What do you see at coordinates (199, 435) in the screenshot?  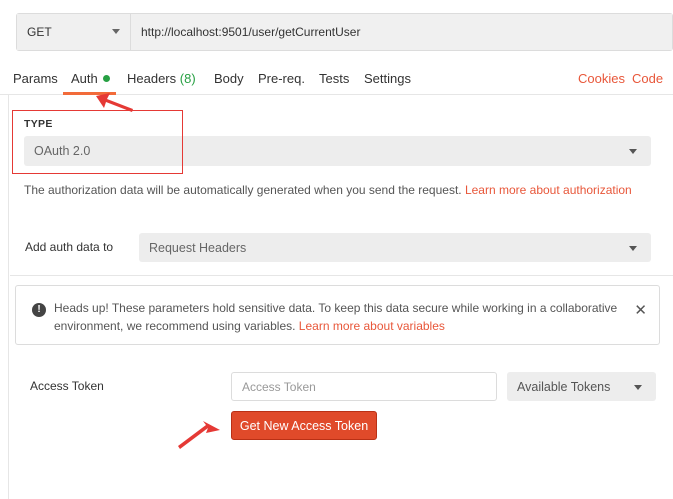 I see `annotation-arrow-button` at bounding box center [199, 435].